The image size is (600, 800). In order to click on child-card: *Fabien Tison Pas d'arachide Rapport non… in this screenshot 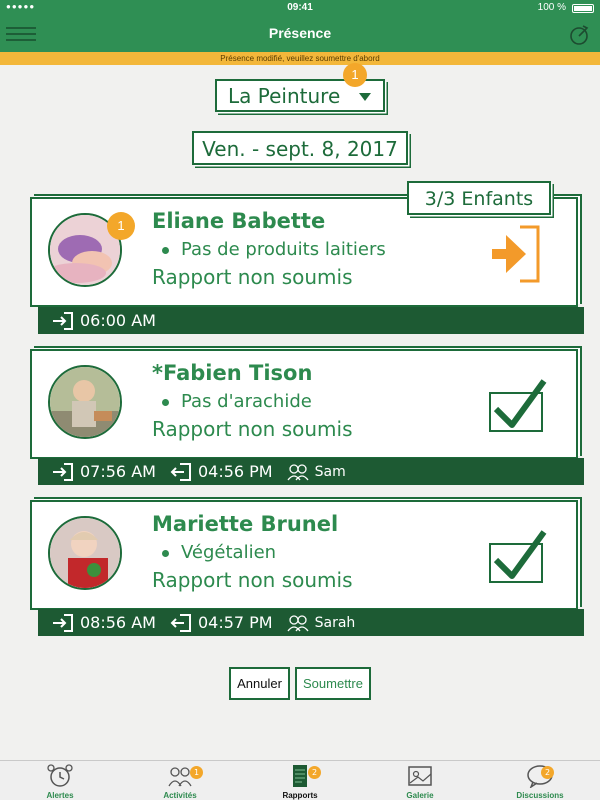, I will do `click(304, 404)`.